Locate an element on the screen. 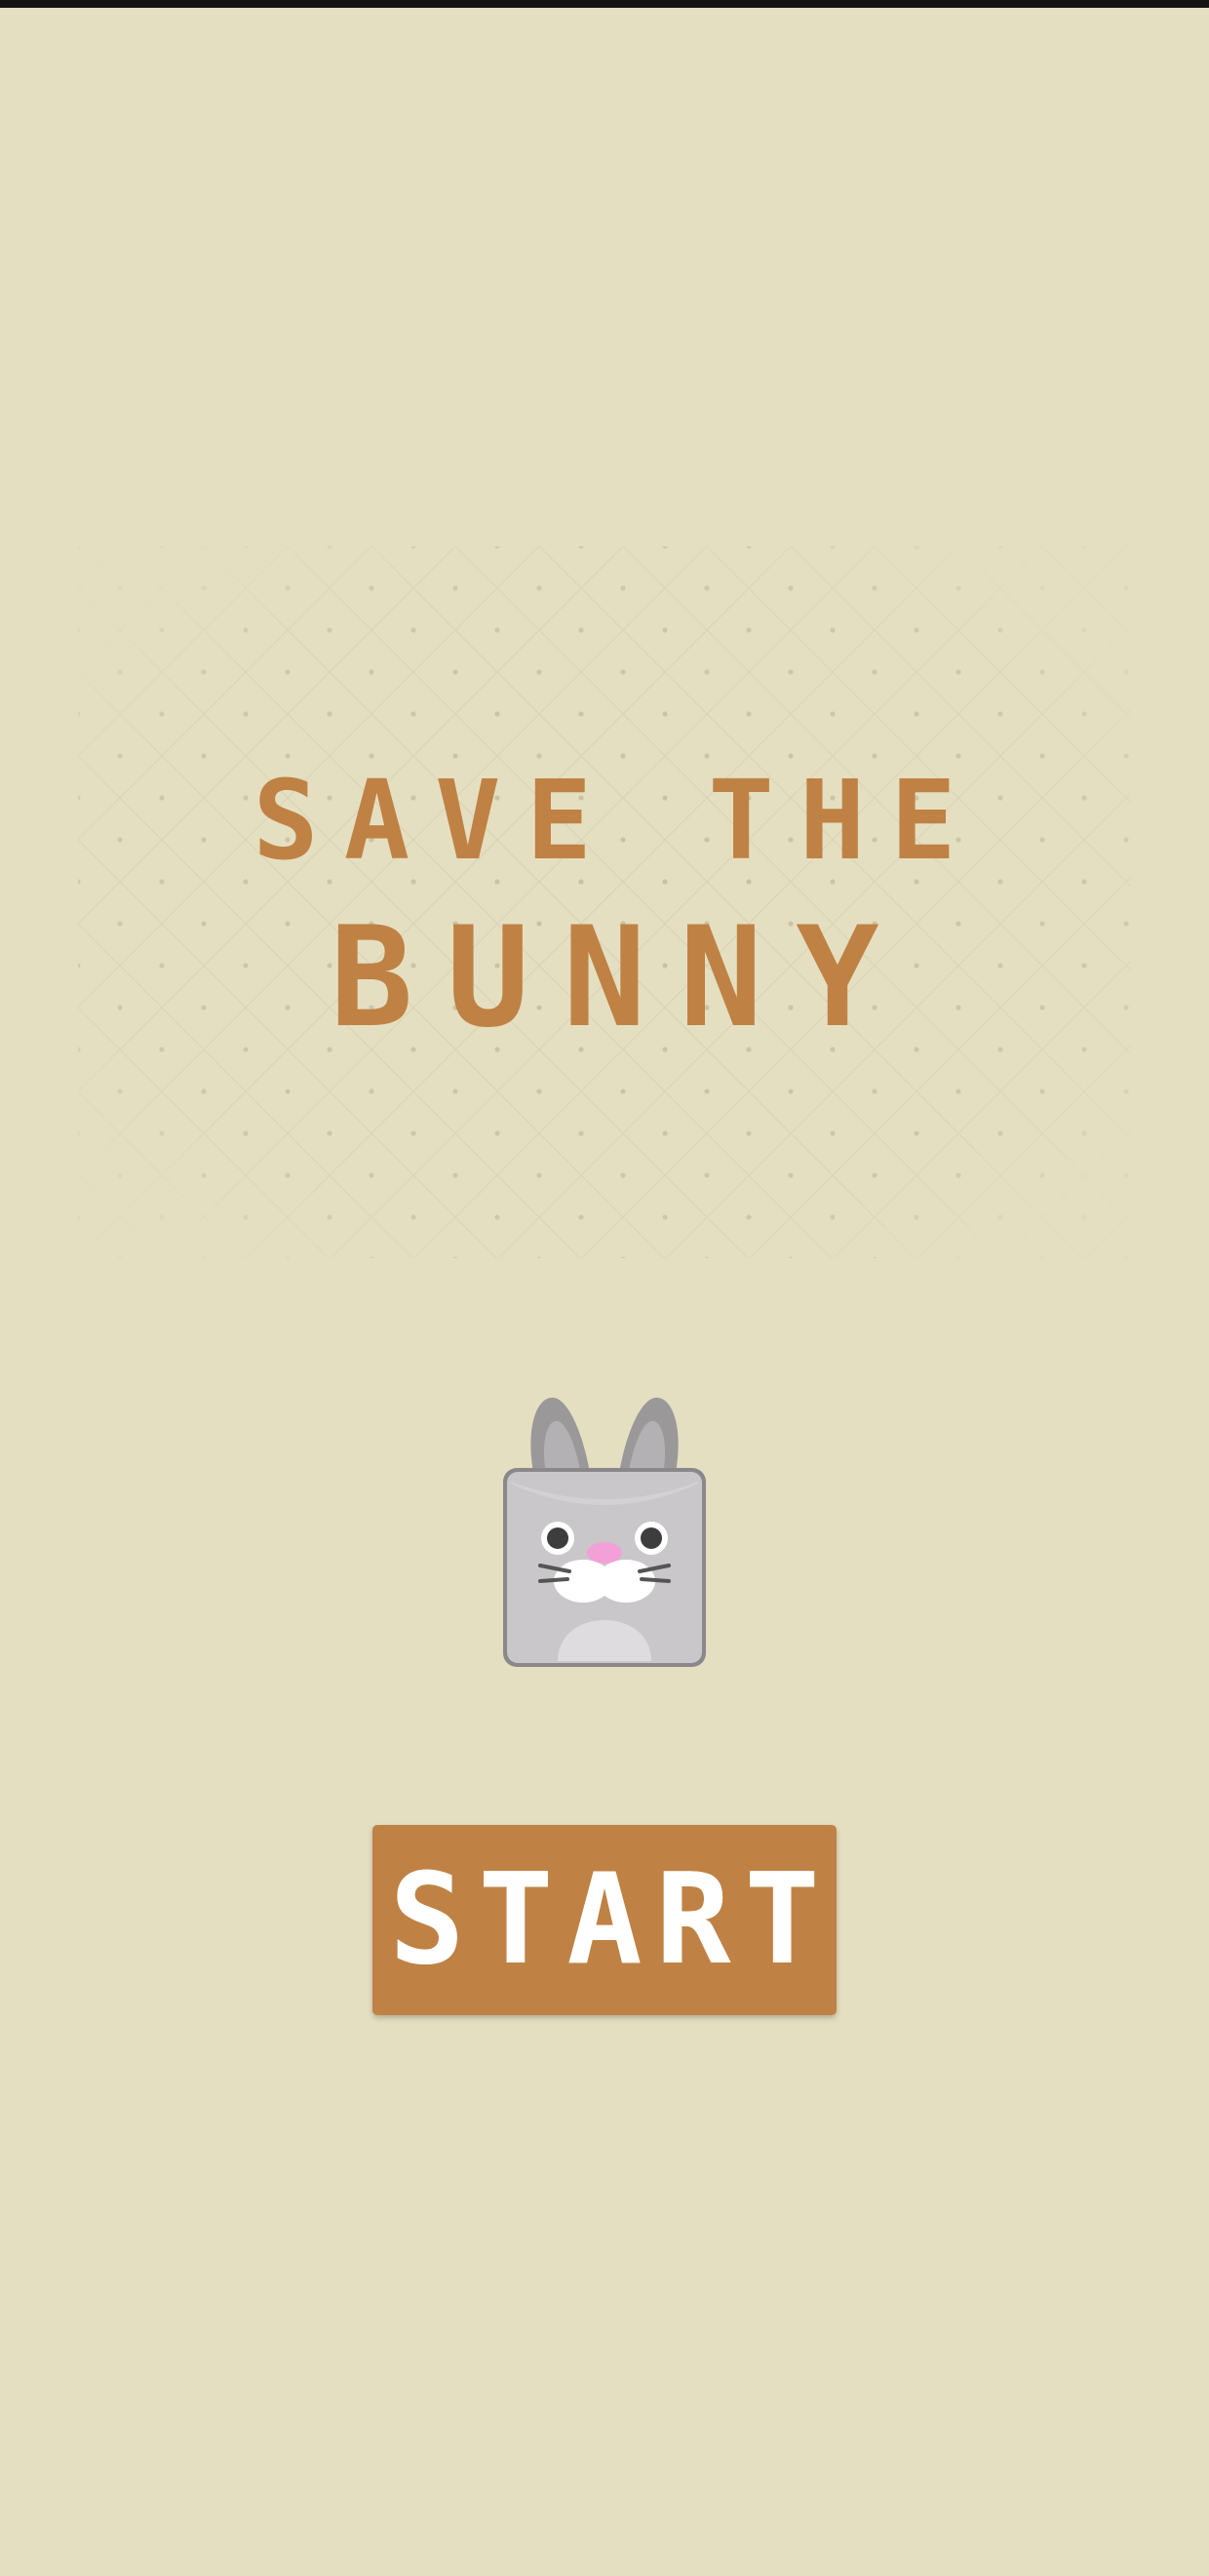 Image resolution: width=1209 pixels, height=2576 pixels. start-button: START is located at coordinates (604, 1920).